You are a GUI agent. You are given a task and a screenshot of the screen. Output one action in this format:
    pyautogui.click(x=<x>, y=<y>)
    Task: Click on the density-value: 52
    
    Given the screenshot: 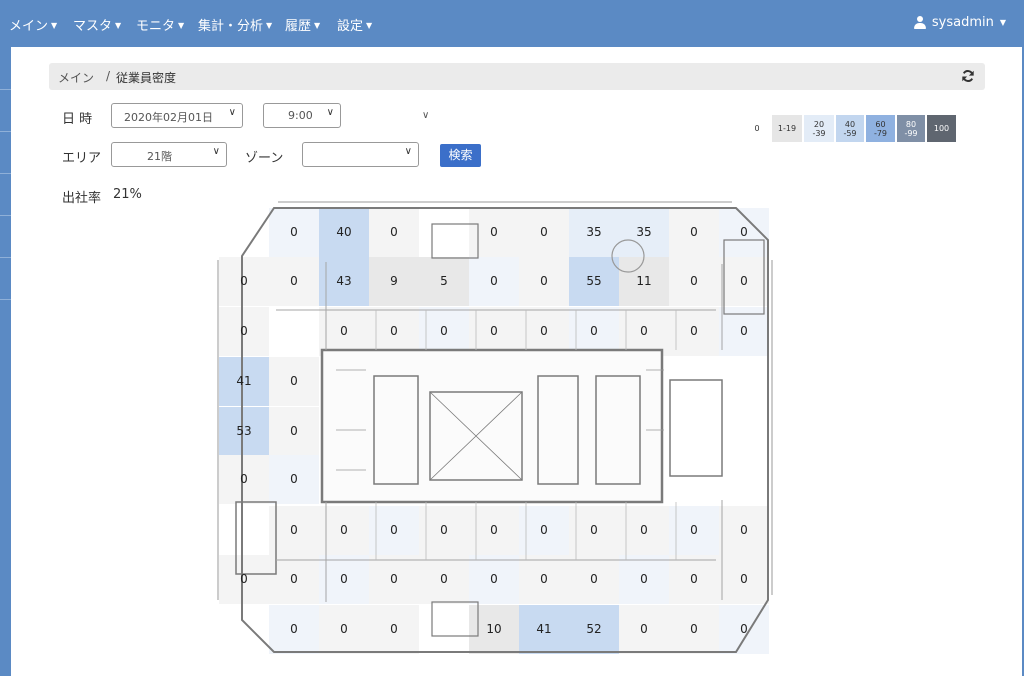 What is the action you would take?
    pyautogui.click(x=593, y=629)
    